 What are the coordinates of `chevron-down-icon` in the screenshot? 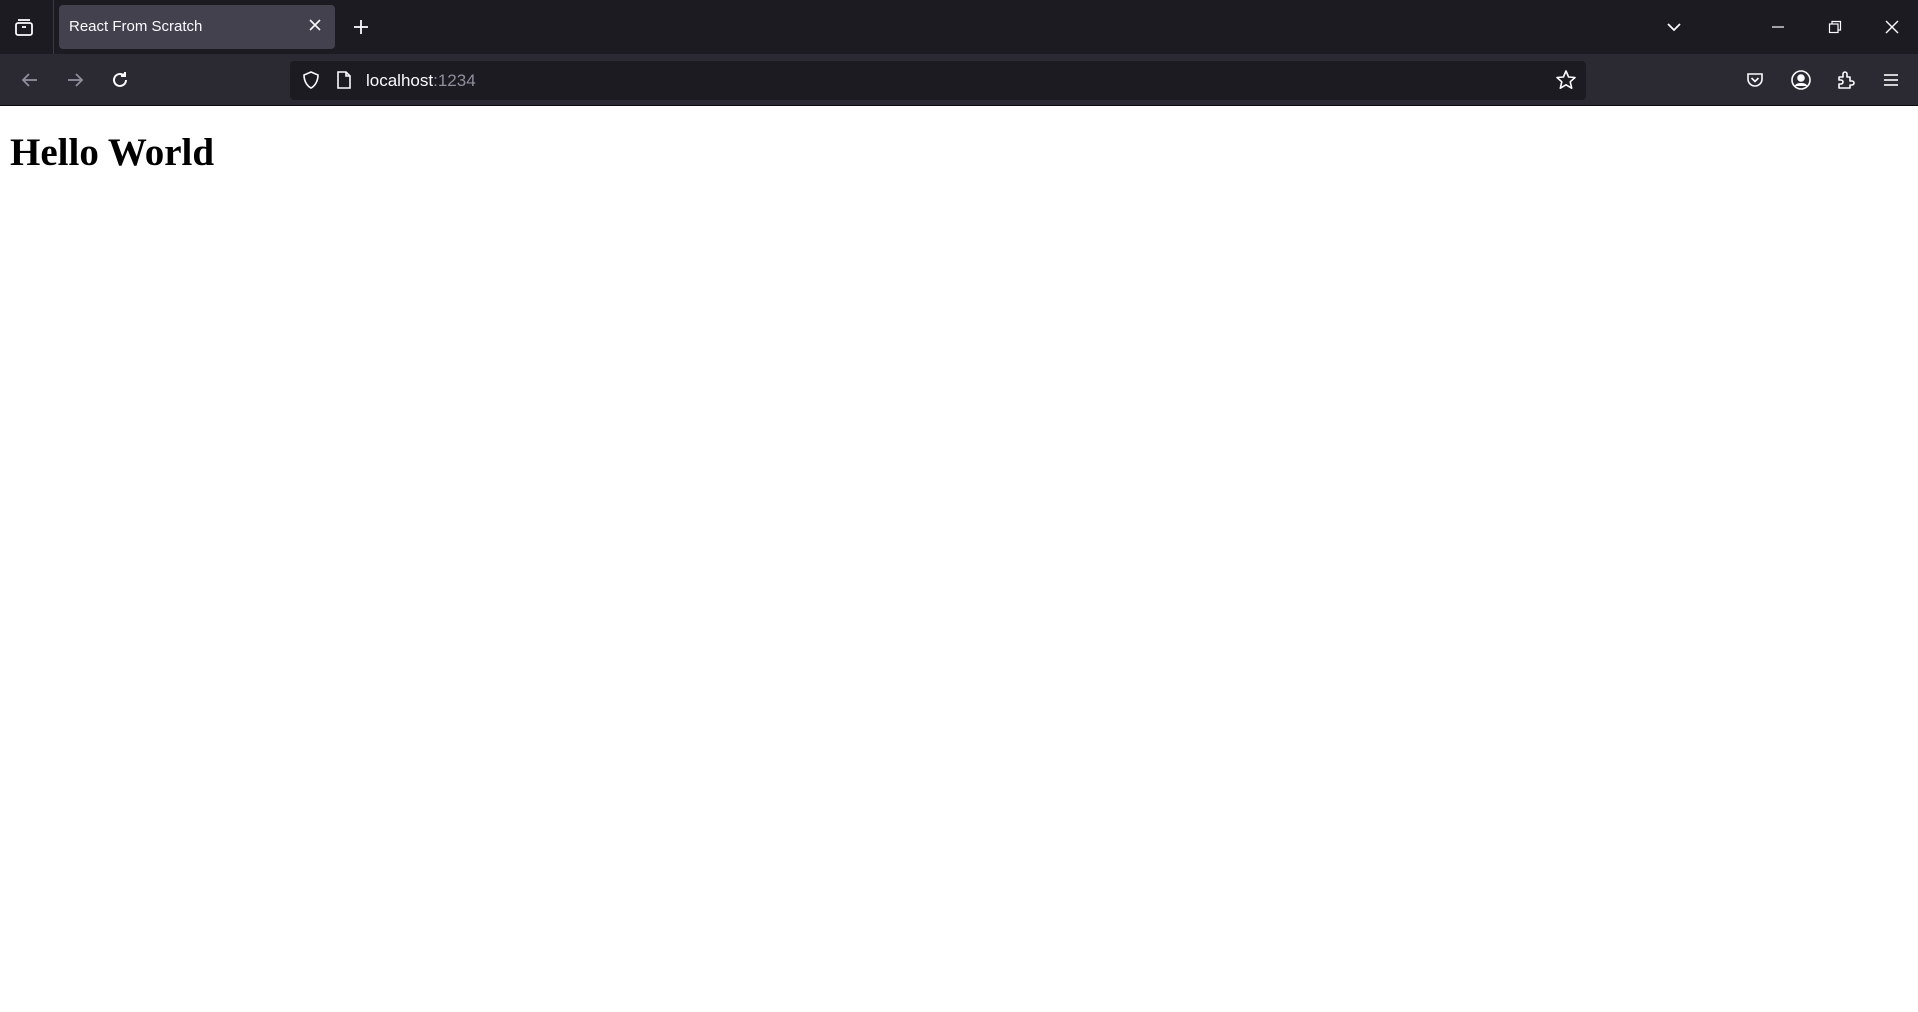 It's located at (1674, 27).